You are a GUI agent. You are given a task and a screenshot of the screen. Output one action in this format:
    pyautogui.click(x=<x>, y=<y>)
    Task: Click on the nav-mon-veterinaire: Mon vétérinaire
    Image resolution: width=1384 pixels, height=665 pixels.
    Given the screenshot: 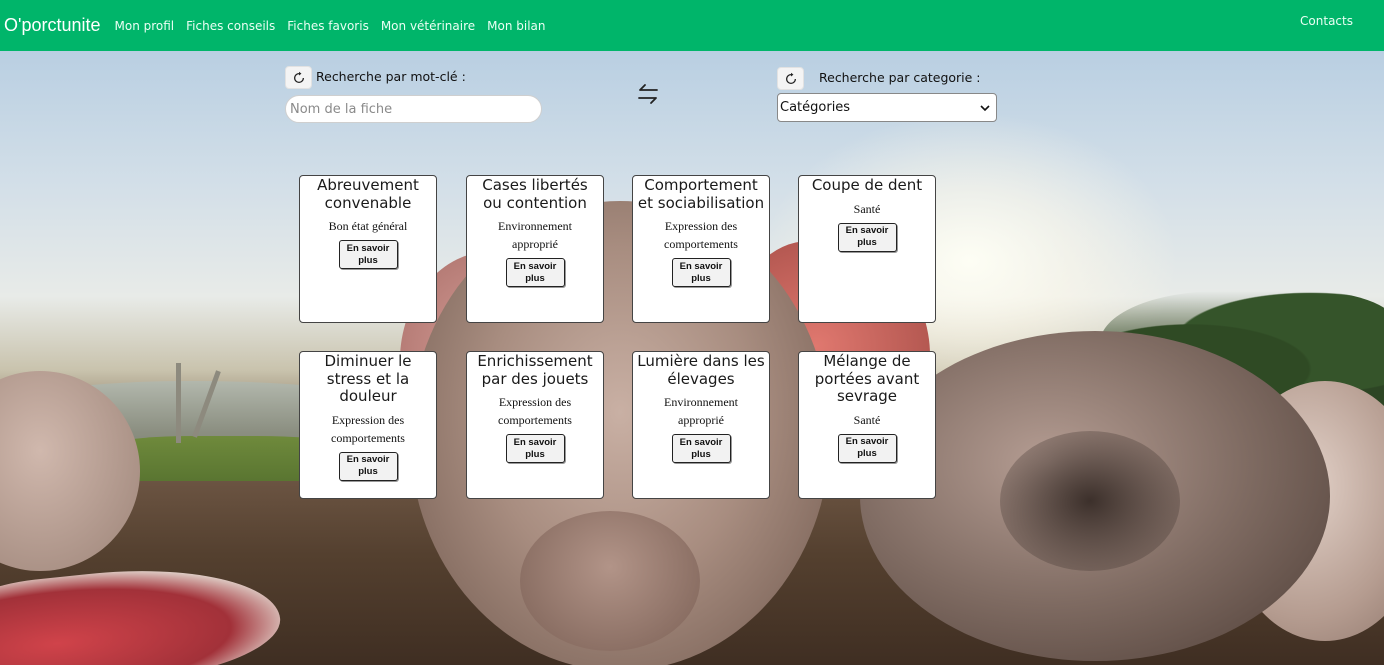 What is the action you would take?
    pyautogui.click(x=428, y=26)
    